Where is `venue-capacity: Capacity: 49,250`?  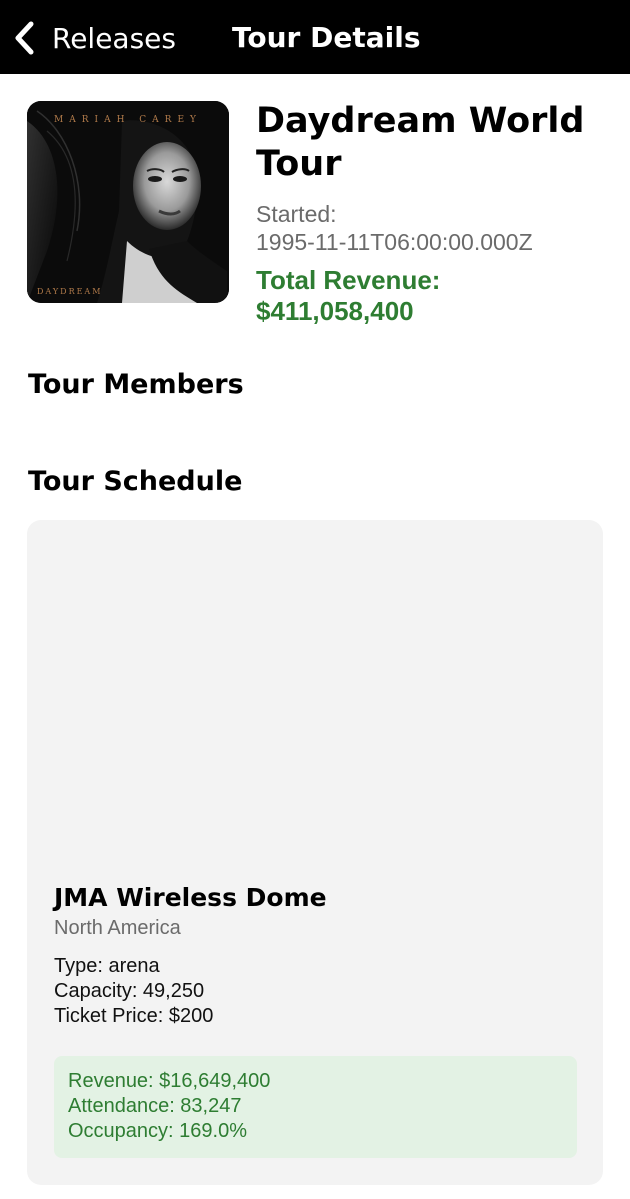
venue-capacity: Capacity: 49,250 is located at coordinates (129, 991).